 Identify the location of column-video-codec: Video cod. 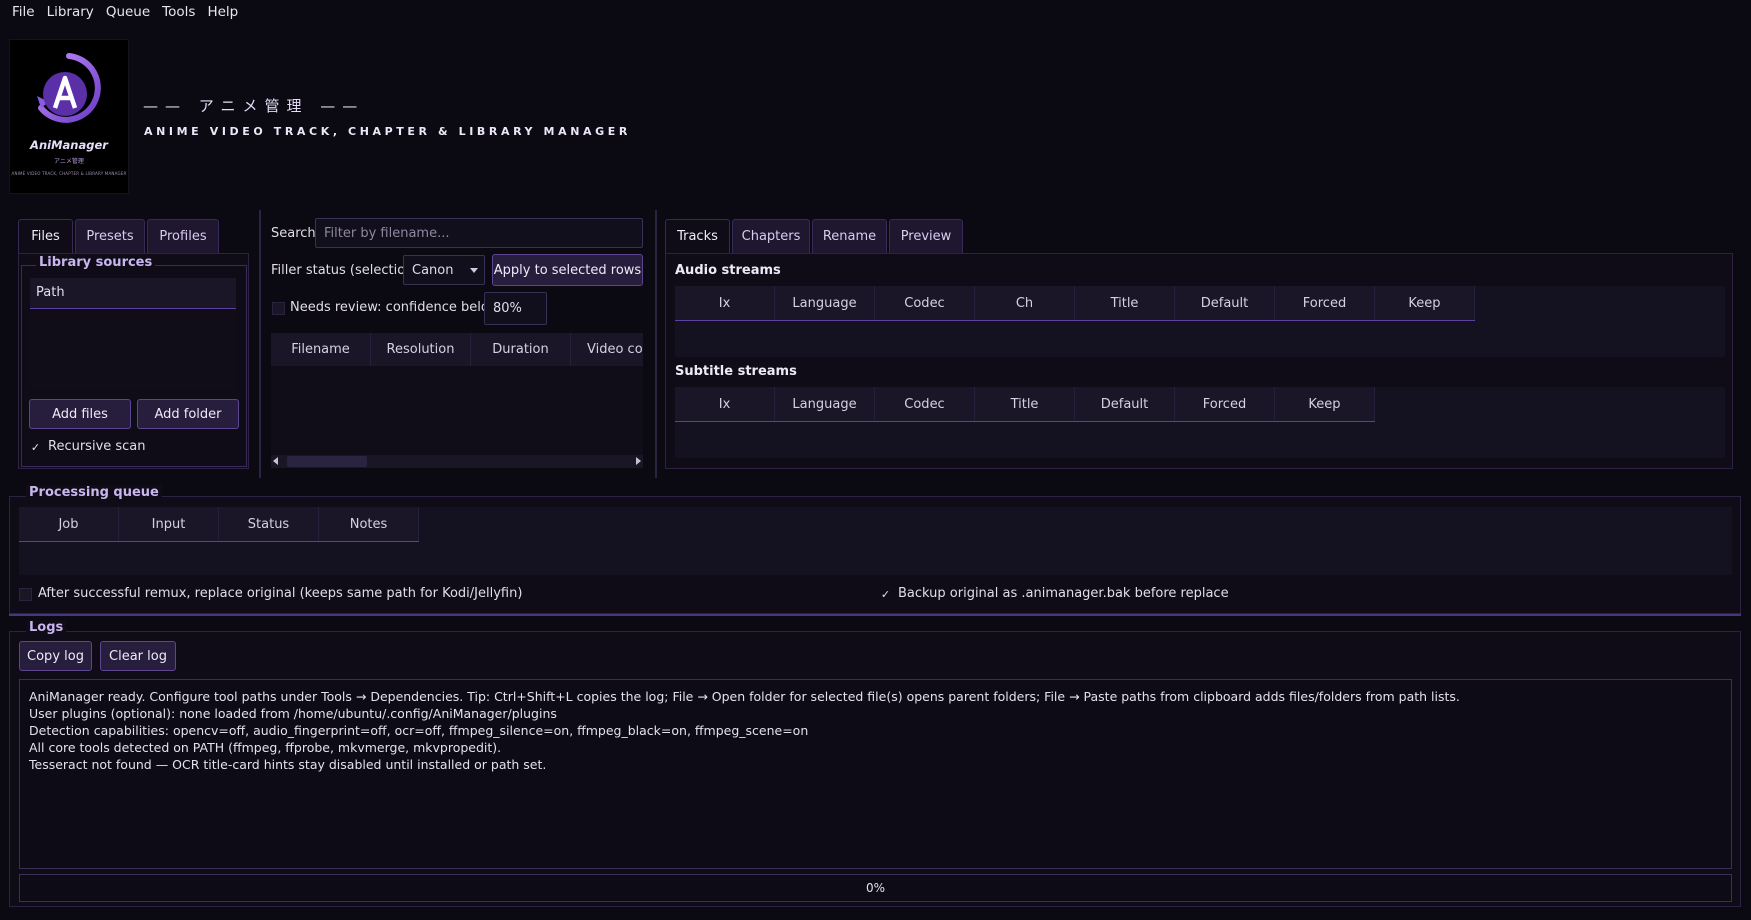
(607, 349).